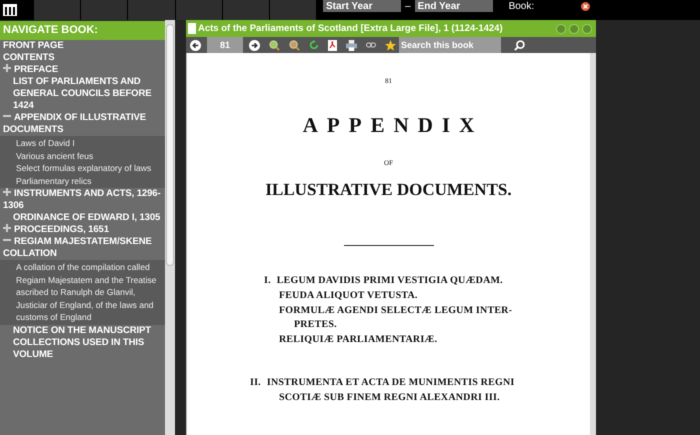 This screenshot has width=700, height=435. I want to click on search-icon, so click(519, 45).